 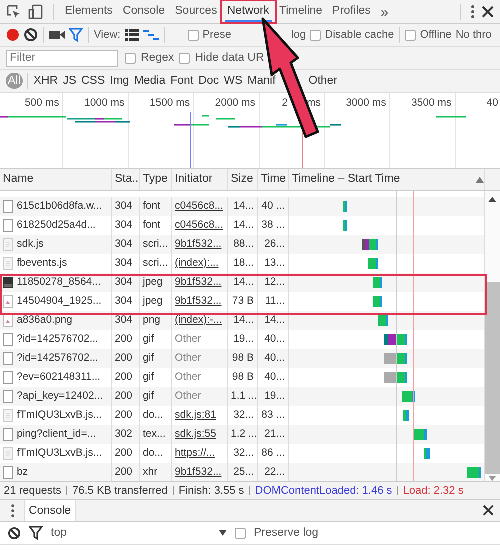 What do you see at coordinates (480, 180) in the screenshot?
I see `sort-arrow-icon` at bounding box center [480, 180].